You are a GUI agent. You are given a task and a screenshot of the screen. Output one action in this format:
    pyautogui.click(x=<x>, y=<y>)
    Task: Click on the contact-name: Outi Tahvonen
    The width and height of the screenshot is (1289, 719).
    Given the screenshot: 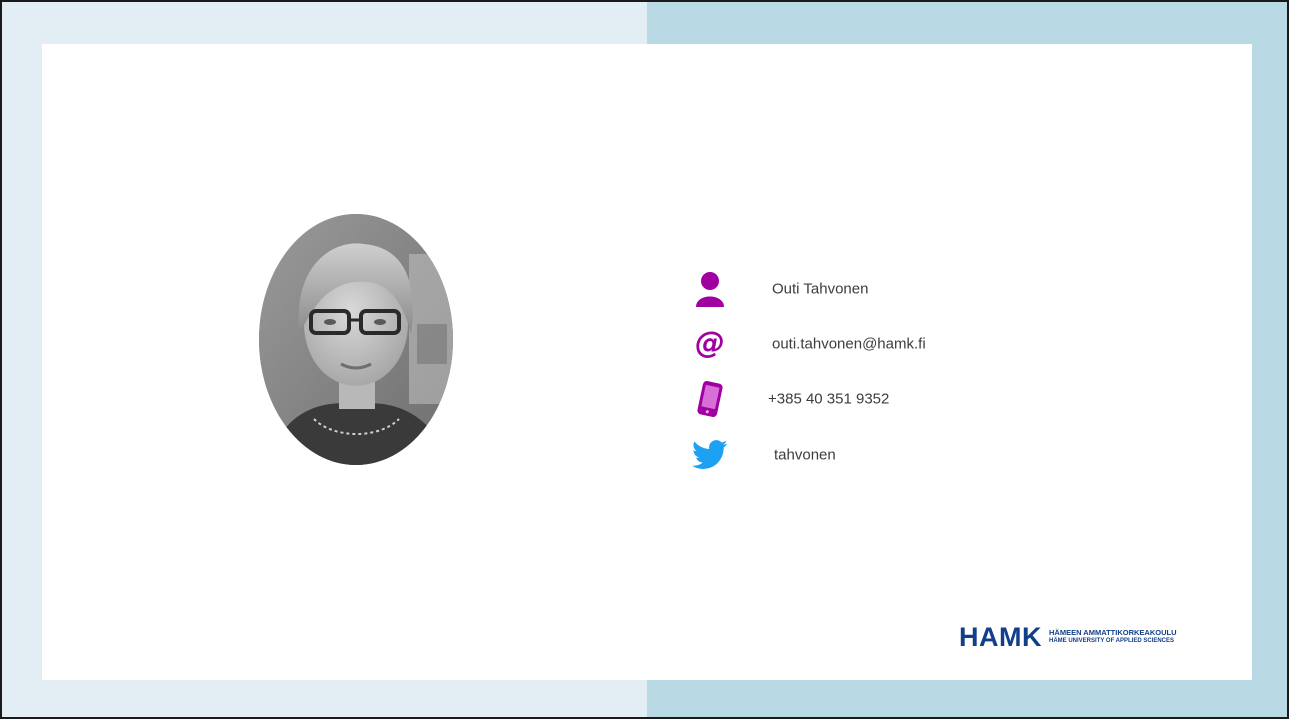 What is the action you would take?
    pyautogui.click(x=820, y=289)
    